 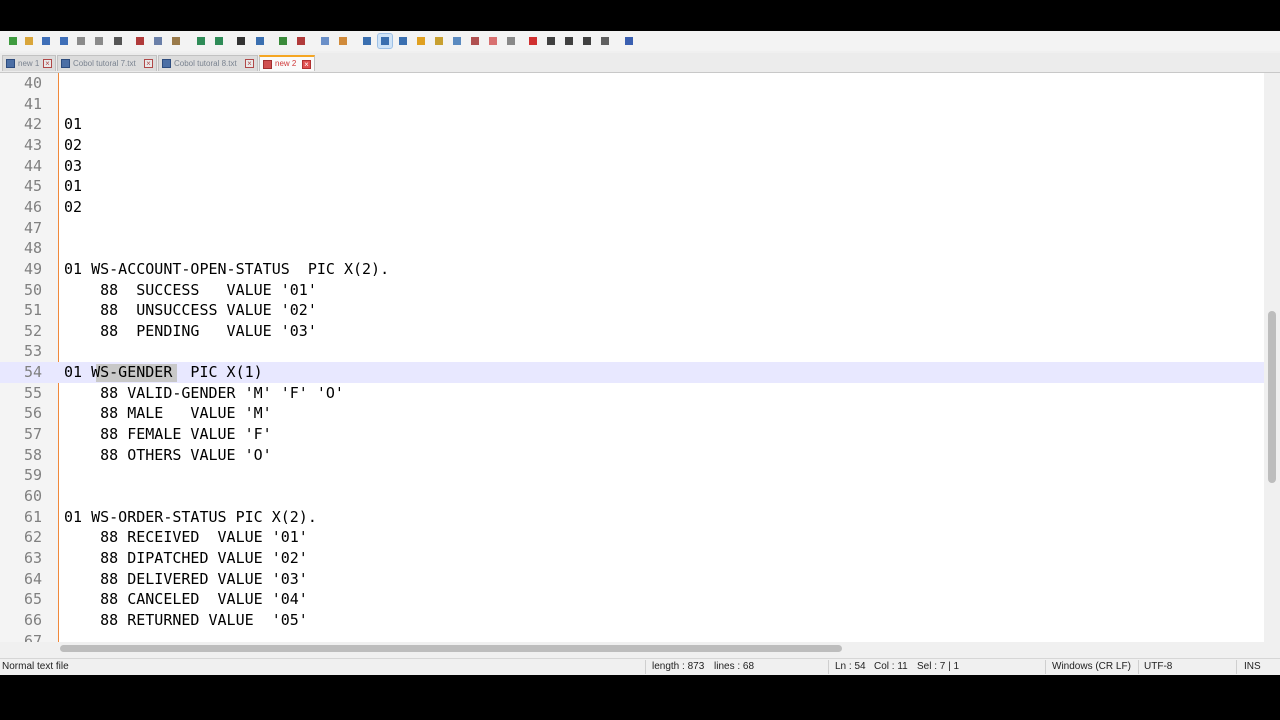 What do you see at coordinates (569, 41) in the screenshot?
I see `play-macro-icon` at bounding box center [569, 41].